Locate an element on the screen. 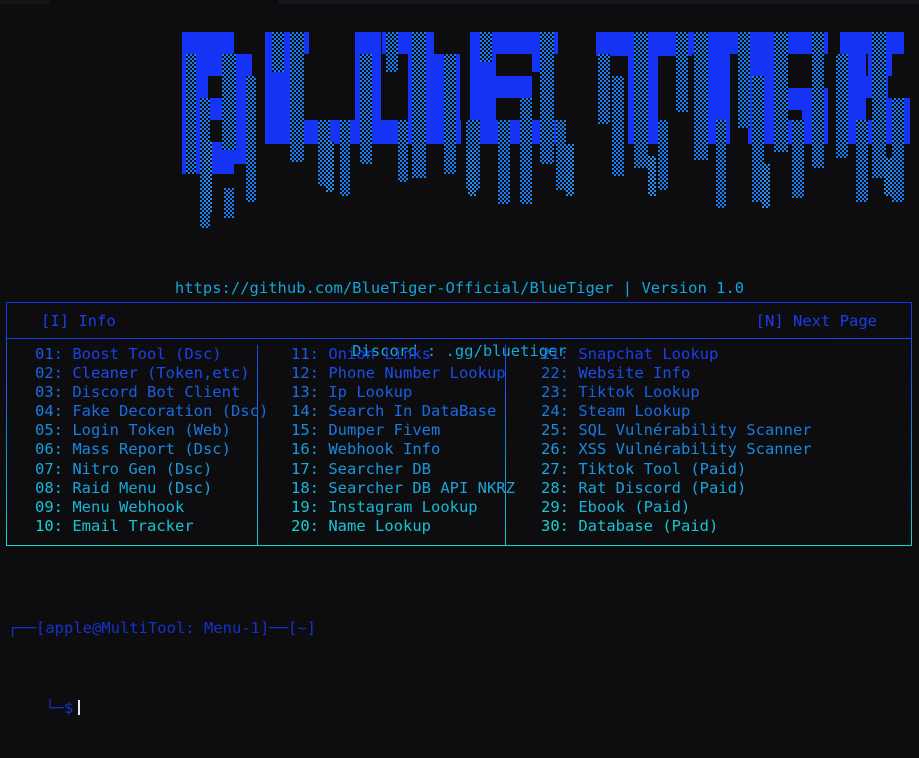 This screenshot has width=919, height=758. menu-item: 01: Boost Tool (Dsc) is located at coordinates (146, 354).